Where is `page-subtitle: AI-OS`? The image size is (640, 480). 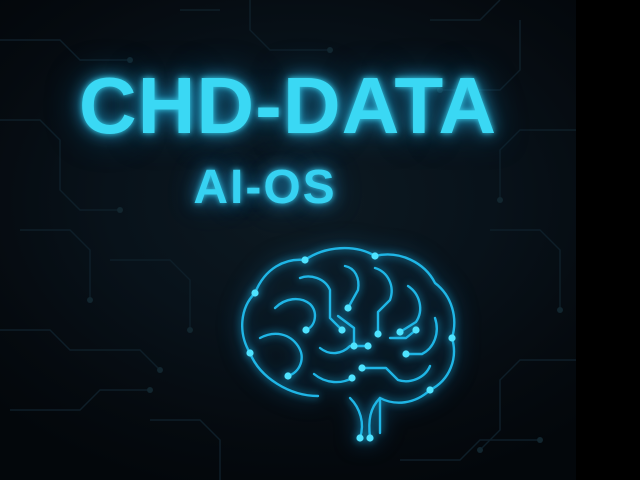
page-subtitle: AI-OS is located at coordinates (265, 187).